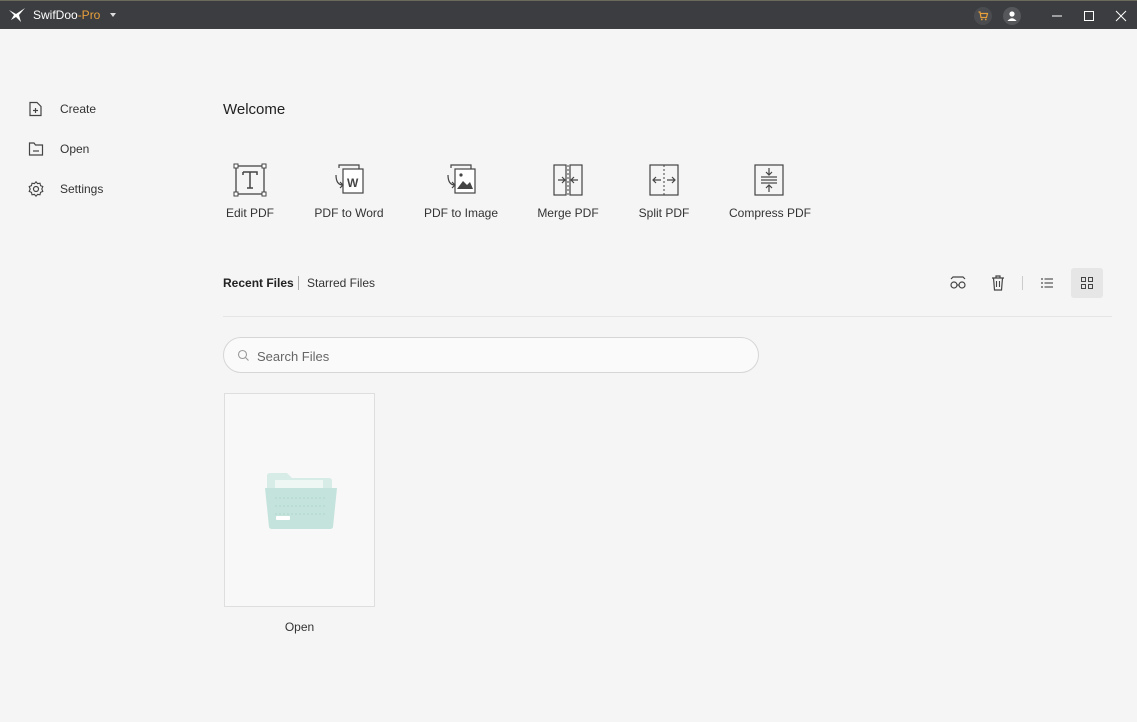 This screenshot has width=1137, height=722. What do you see at coordinates (250, 180) in the screenshot?
I see `edit-pdf-icon` at bounding box center [250, 180].